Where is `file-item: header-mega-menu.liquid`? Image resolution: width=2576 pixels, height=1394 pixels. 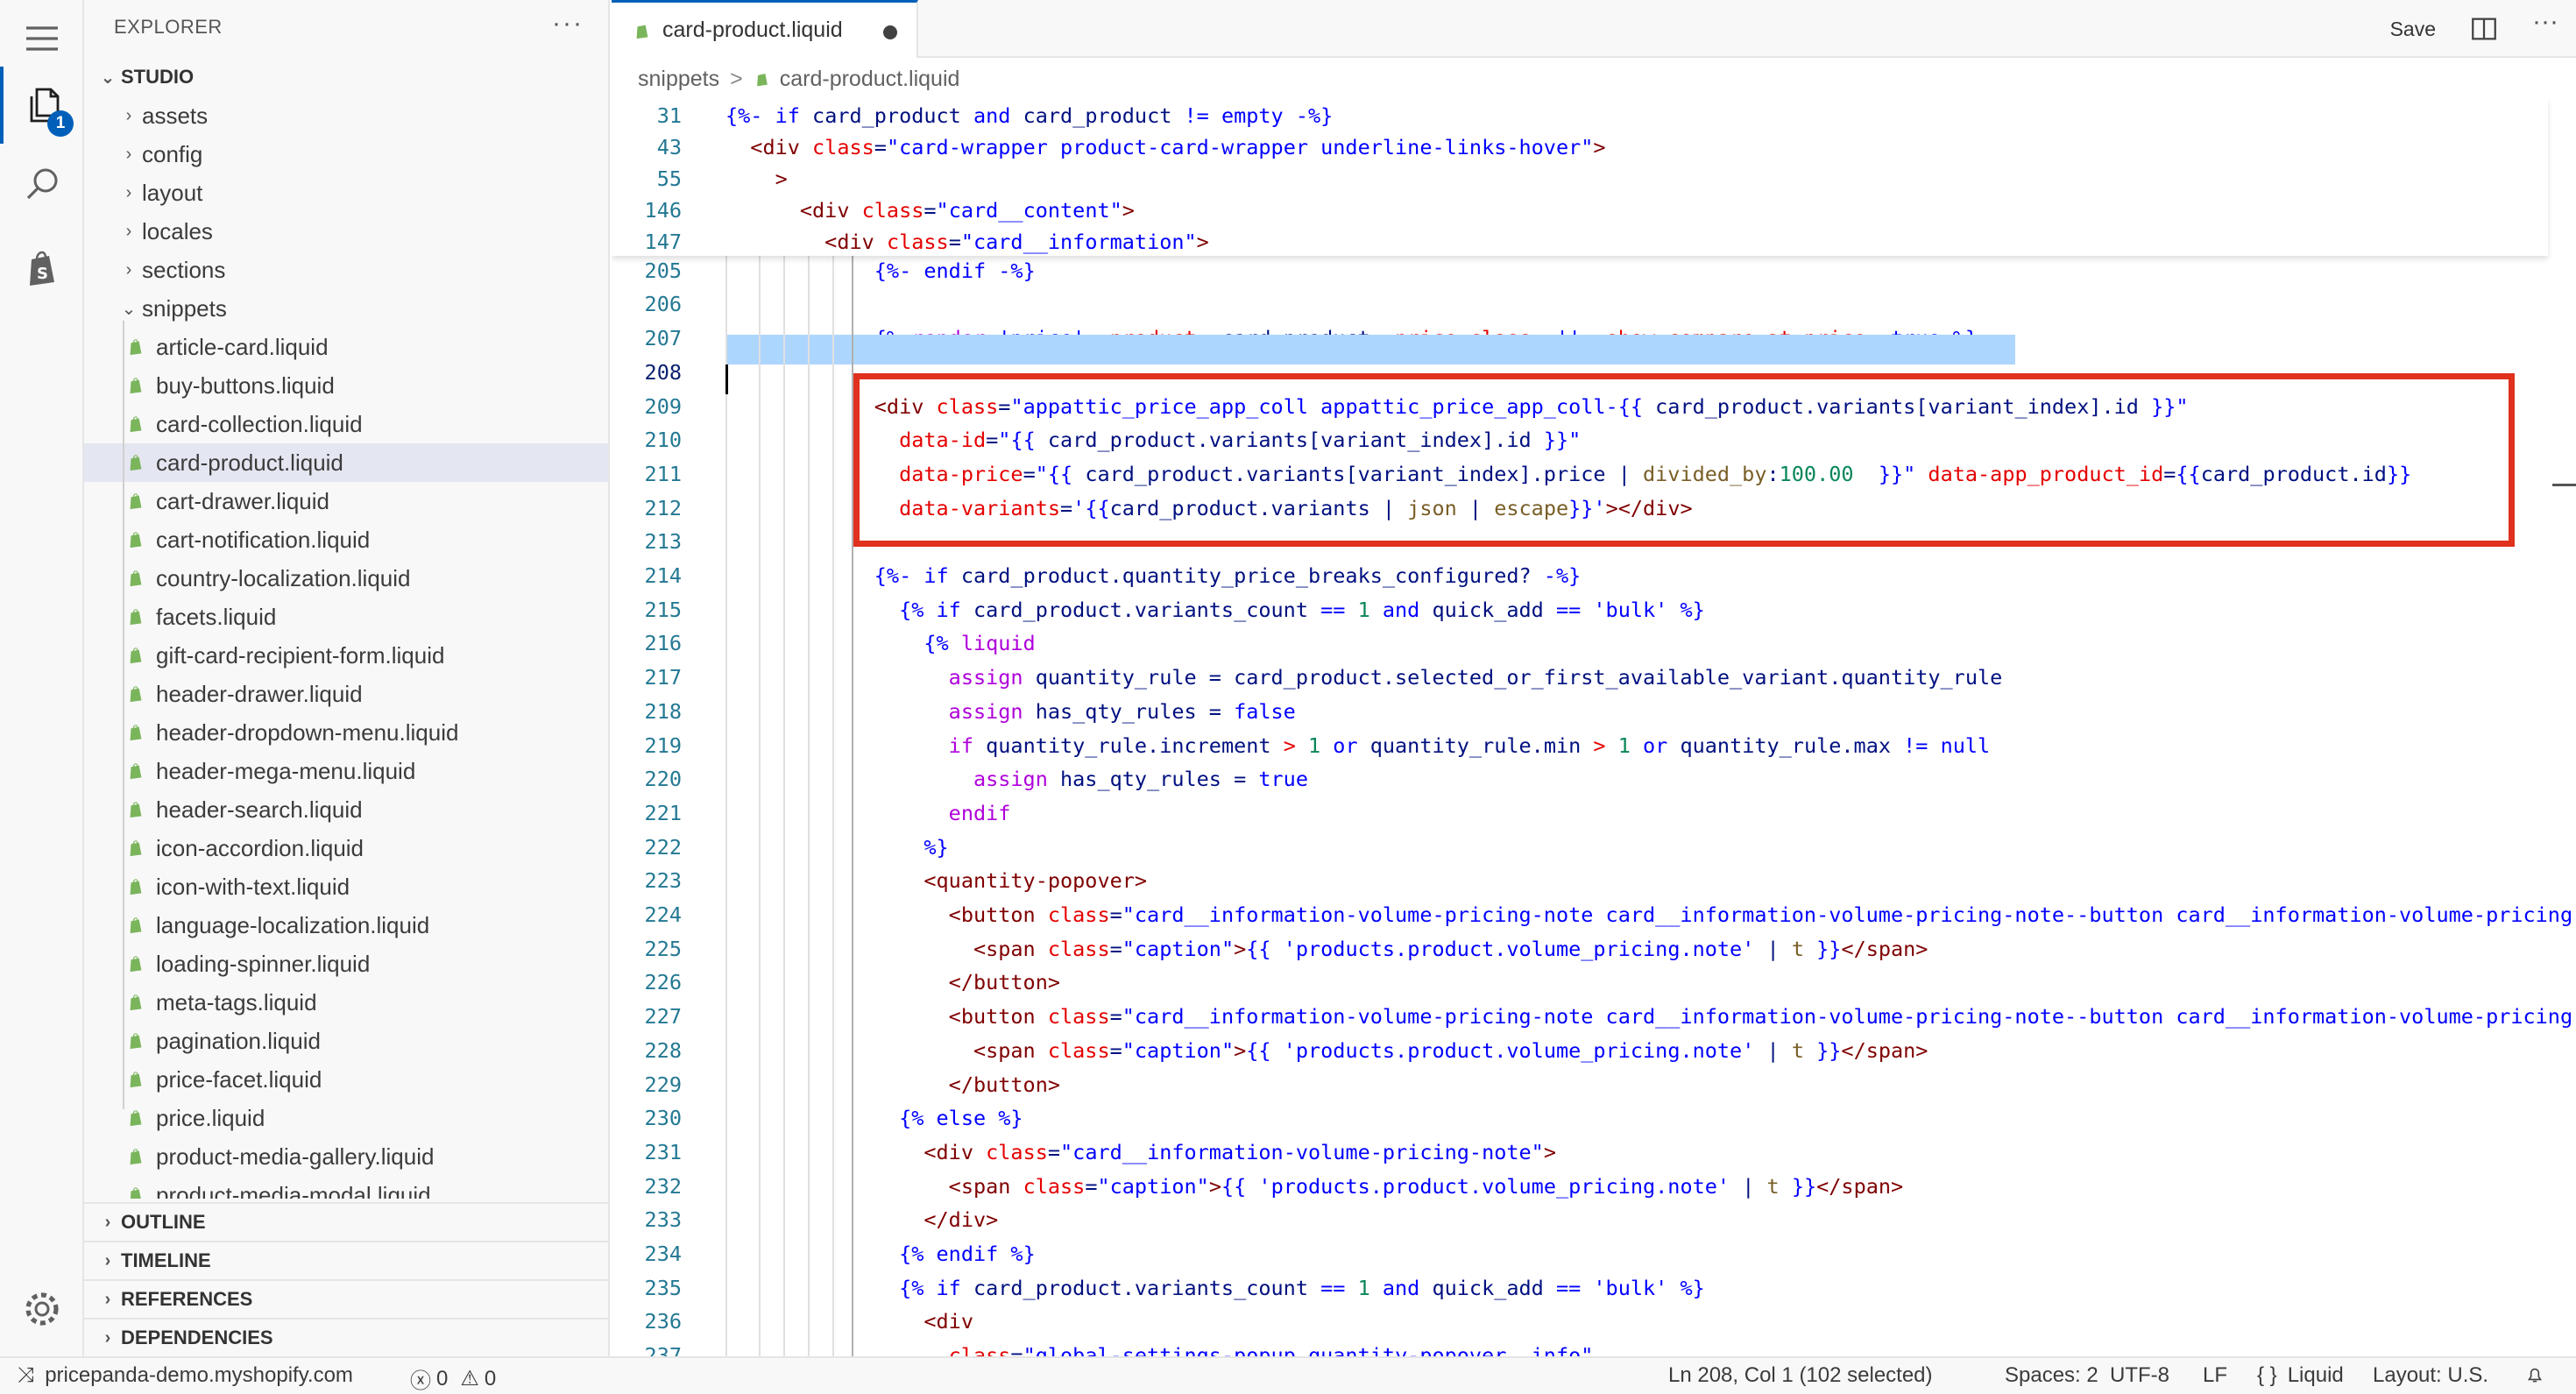
file-item: header-mega-menu.liquid is located at coordinates (346, 771).